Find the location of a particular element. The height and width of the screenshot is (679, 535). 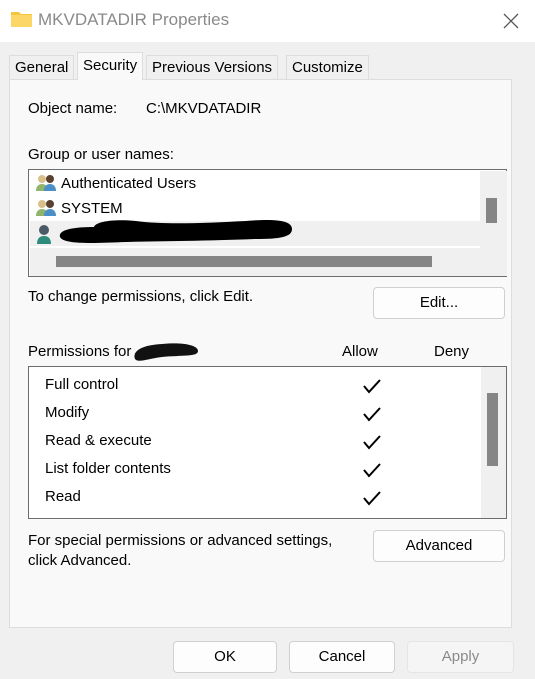

tab-customize: Customize is located at coordinates (327, 67).